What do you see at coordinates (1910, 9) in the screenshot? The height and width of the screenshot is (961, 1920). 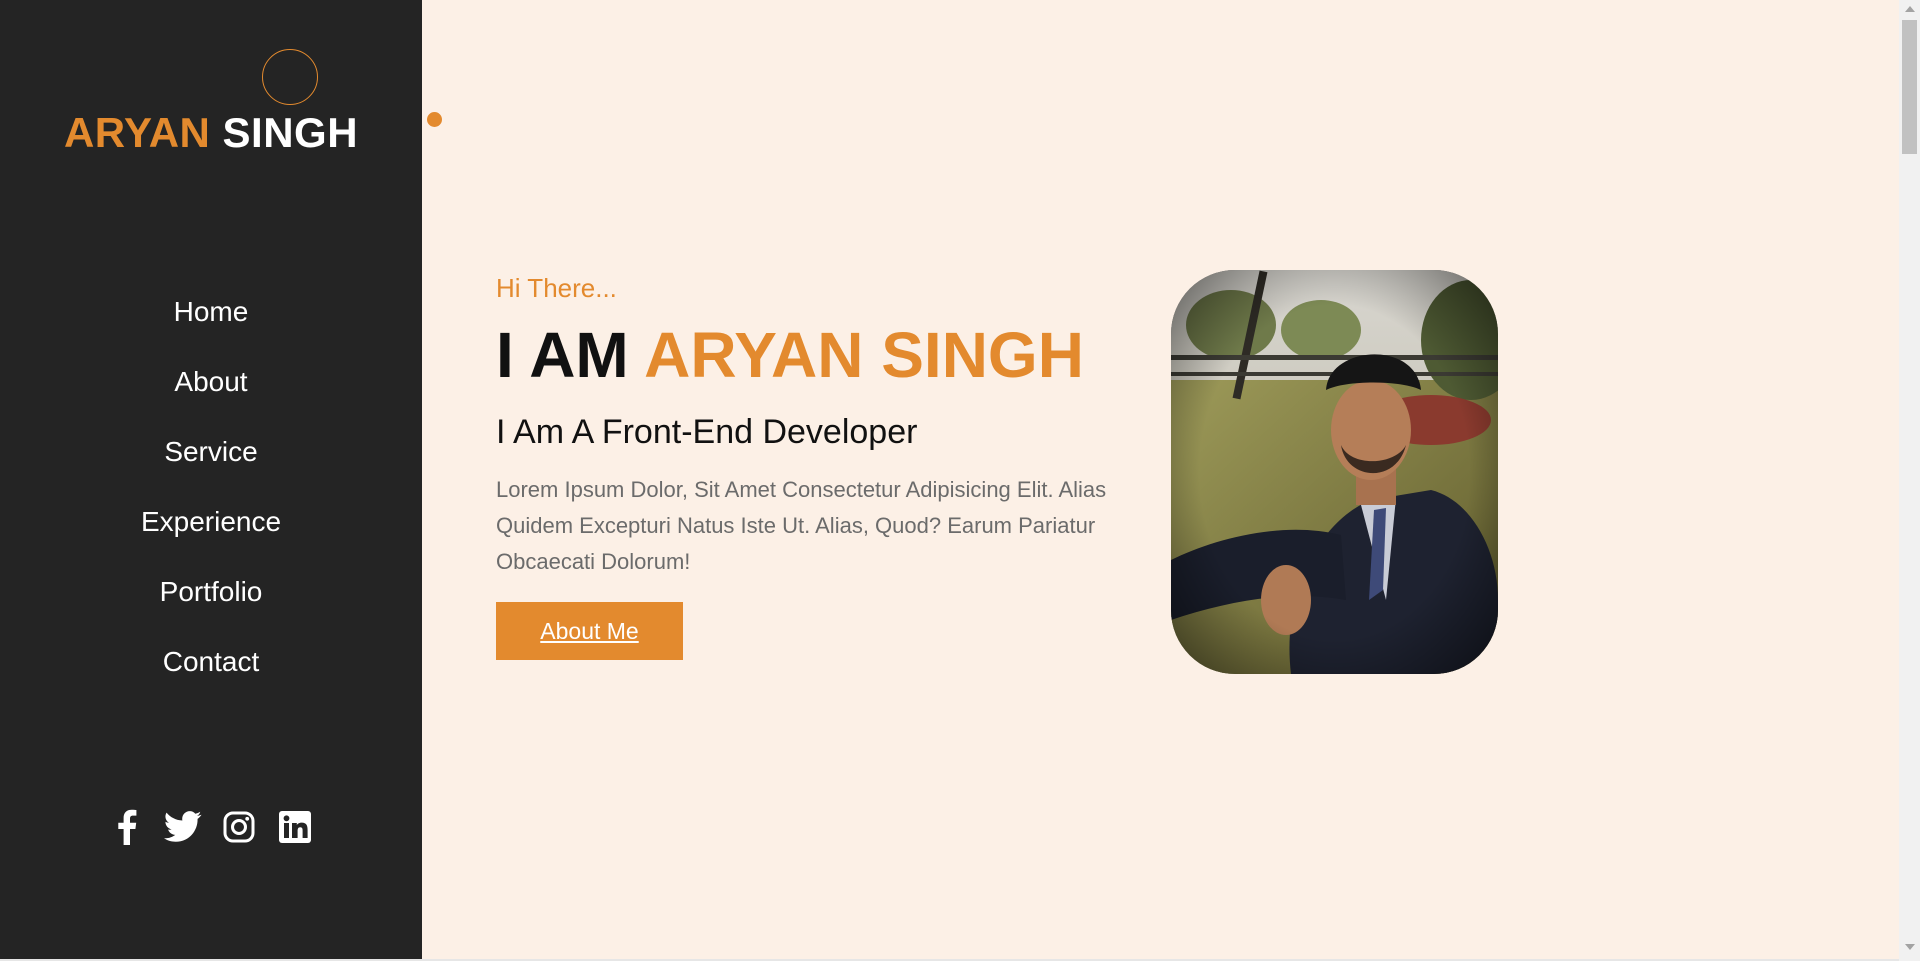 I see `scroll-up-arrow-icon` at bounding box center [1910, 9].